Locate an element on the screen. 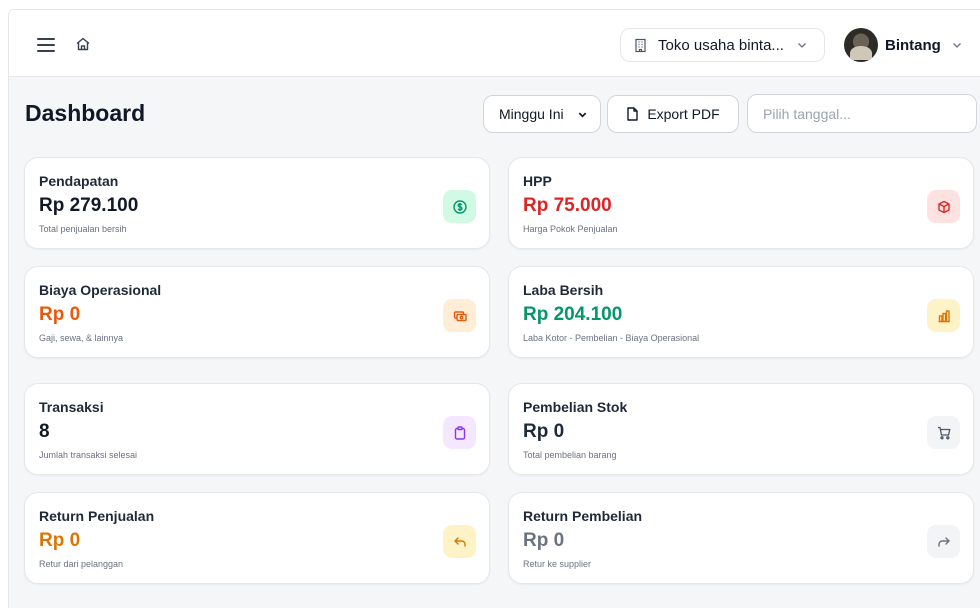 This screenshot has height=608, width=980. cube-icon is located at coordinates (943, 206).